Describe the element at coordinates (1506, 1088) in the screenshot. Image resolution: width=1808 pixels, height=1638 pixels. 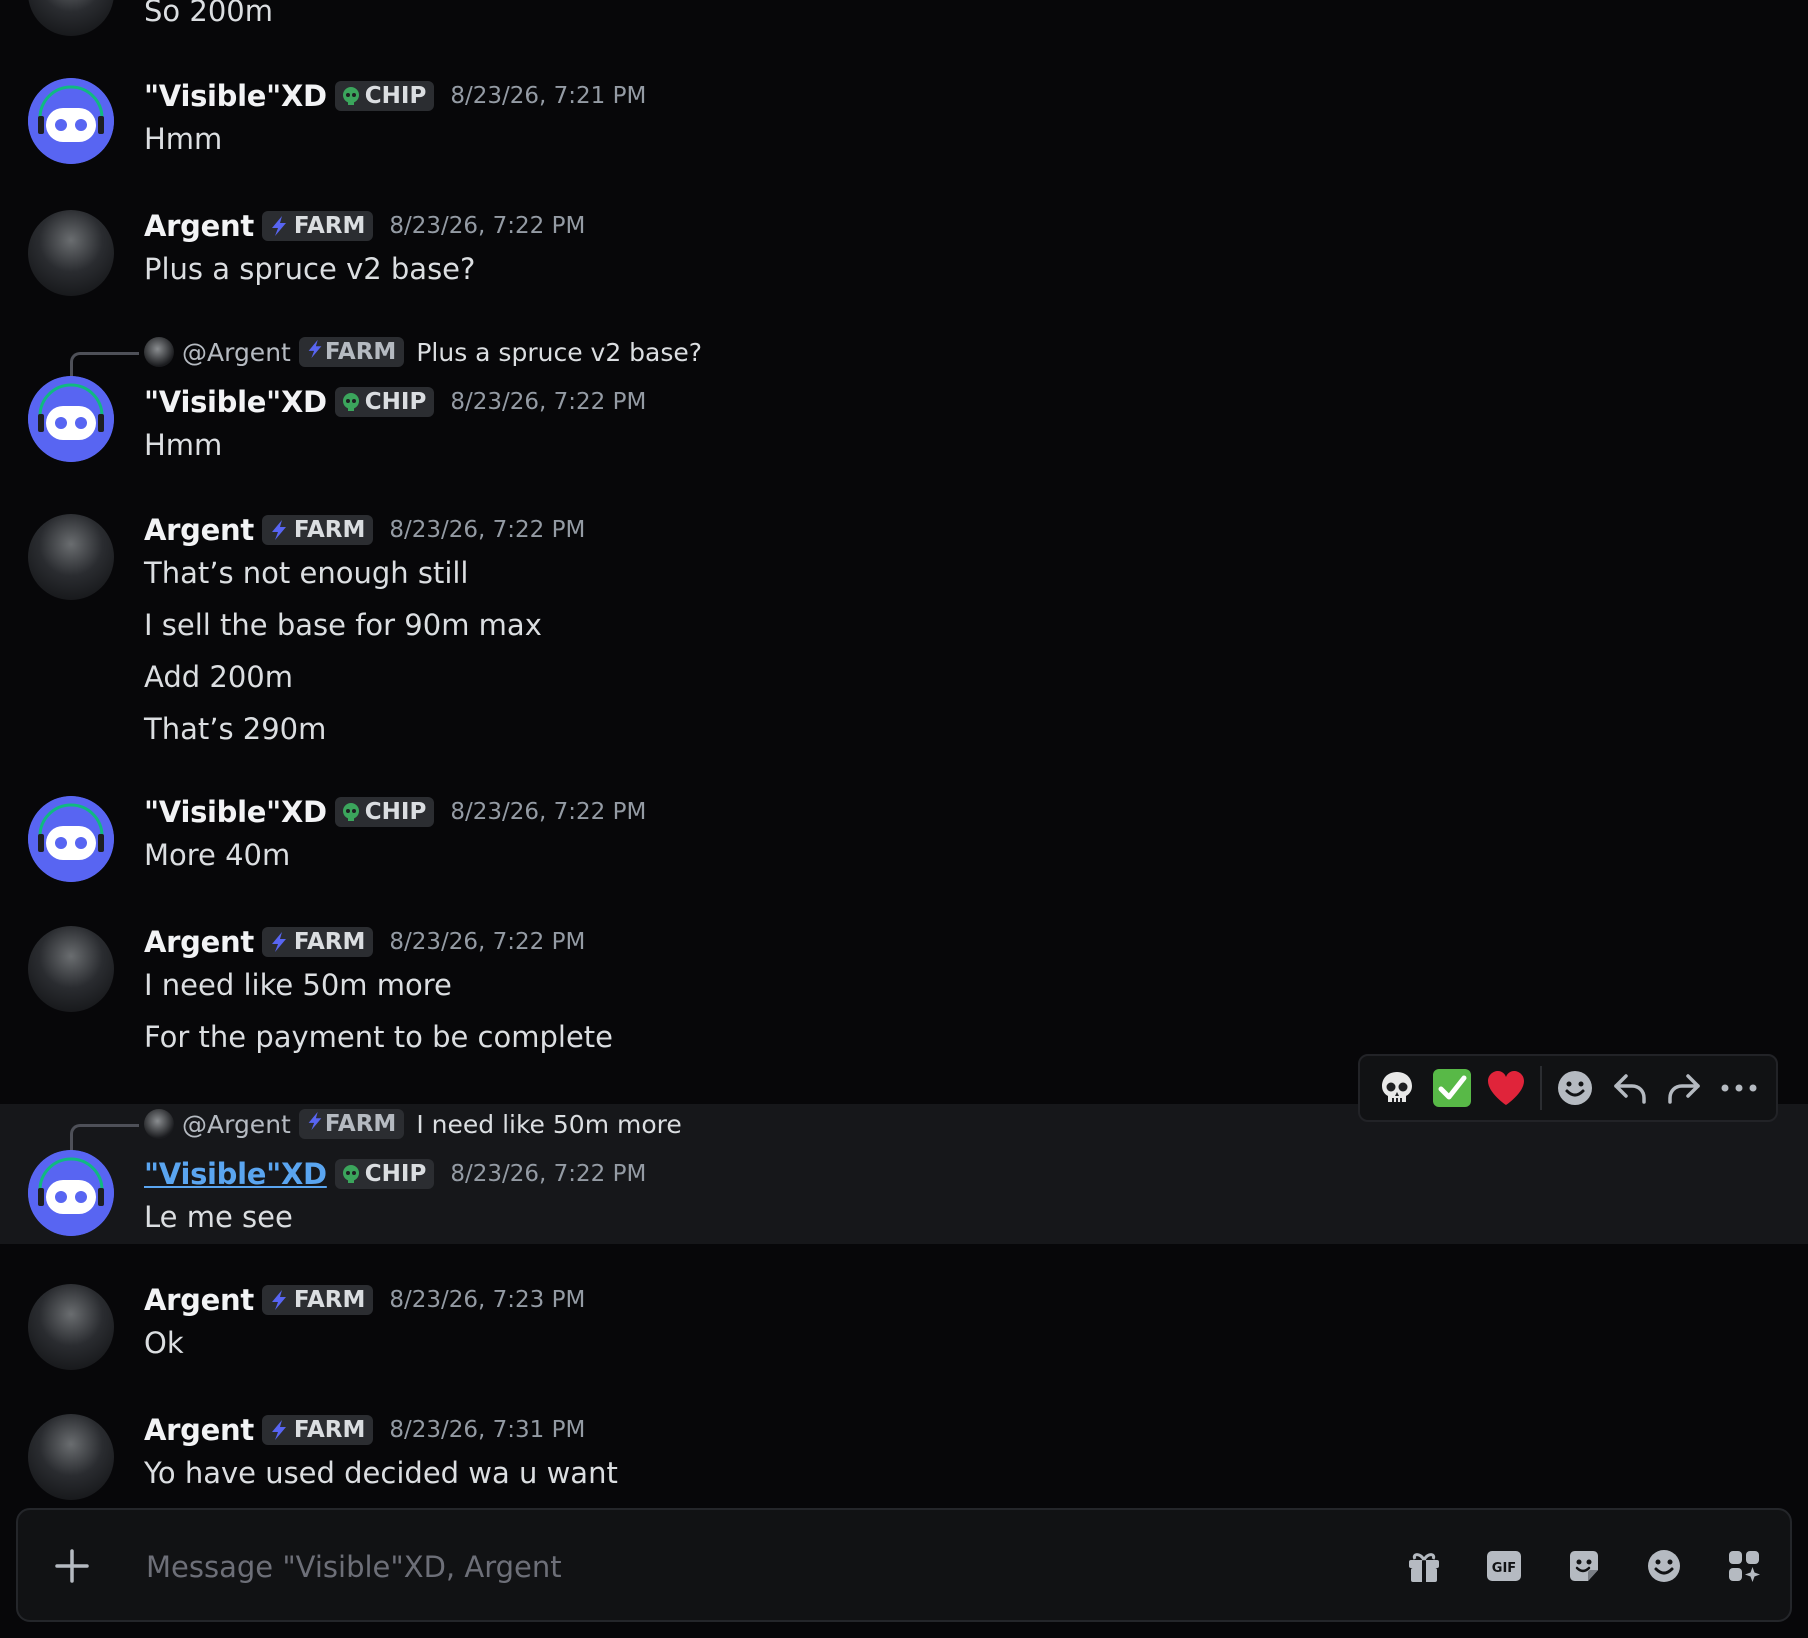
I see `heart-emoji-icon` at that location.